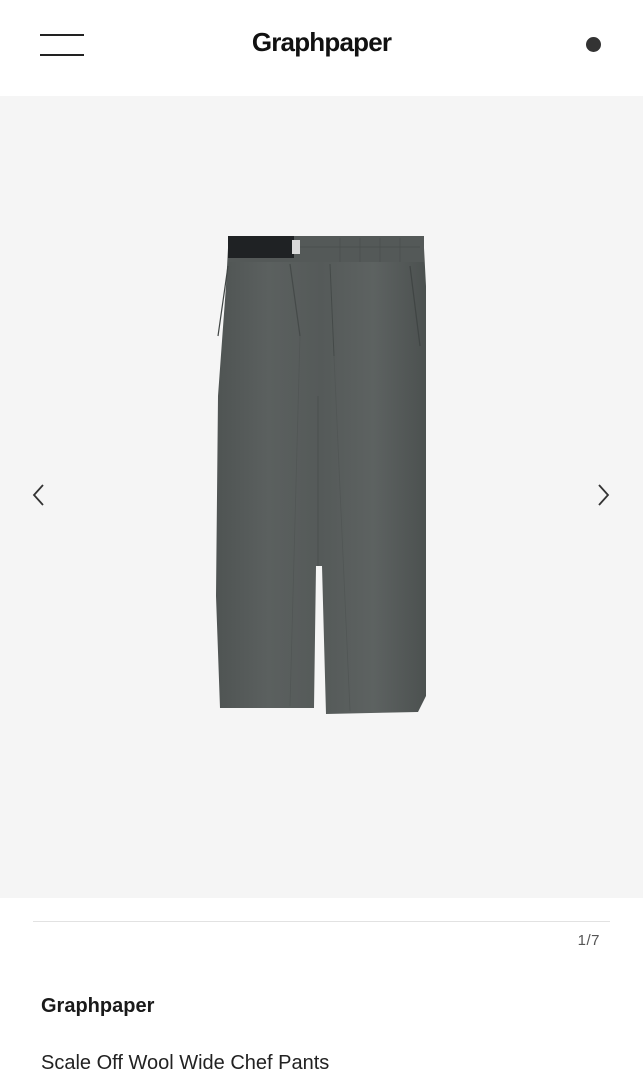 The height and width of the screenshot is (1080, 643). I want to click on waistband-black-tab, so click(261, 247).